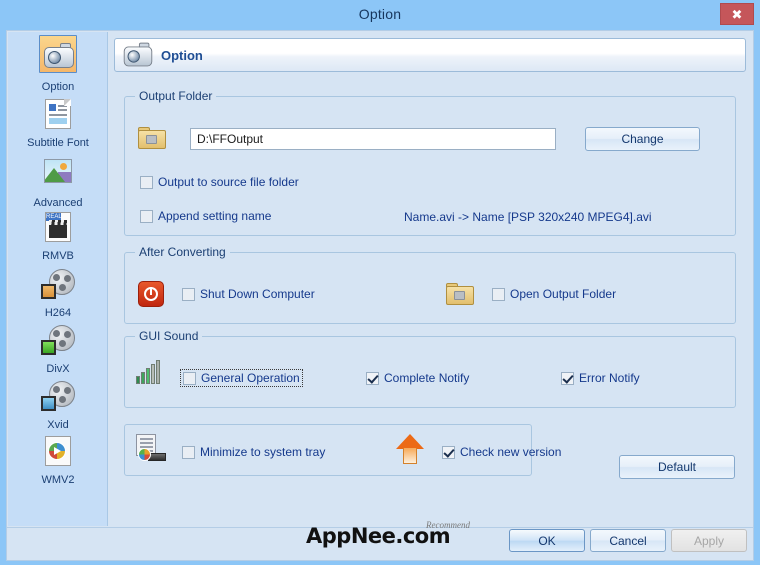  Describe the element at coordinates (58, 369) in the screenshot. I see `sidebar-item-label: DivX` at that location.